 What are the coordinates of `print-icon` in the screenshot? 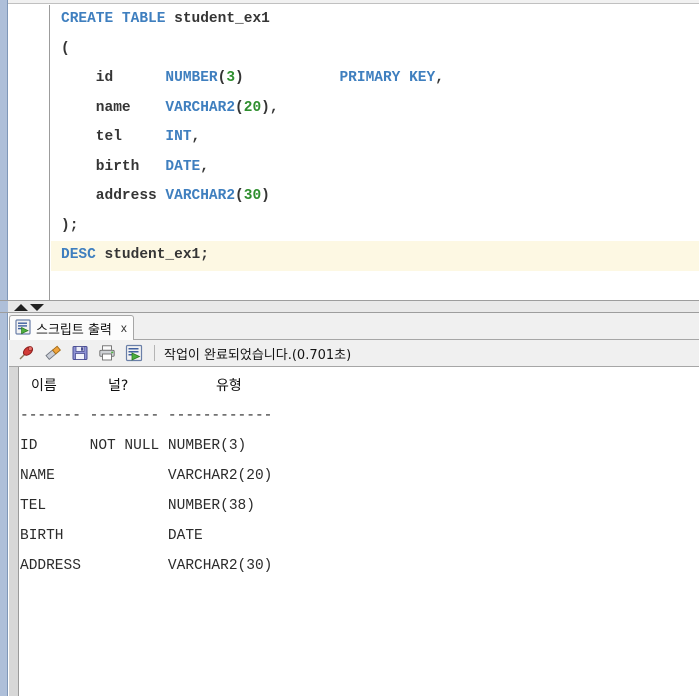 It's located at (107, 353).